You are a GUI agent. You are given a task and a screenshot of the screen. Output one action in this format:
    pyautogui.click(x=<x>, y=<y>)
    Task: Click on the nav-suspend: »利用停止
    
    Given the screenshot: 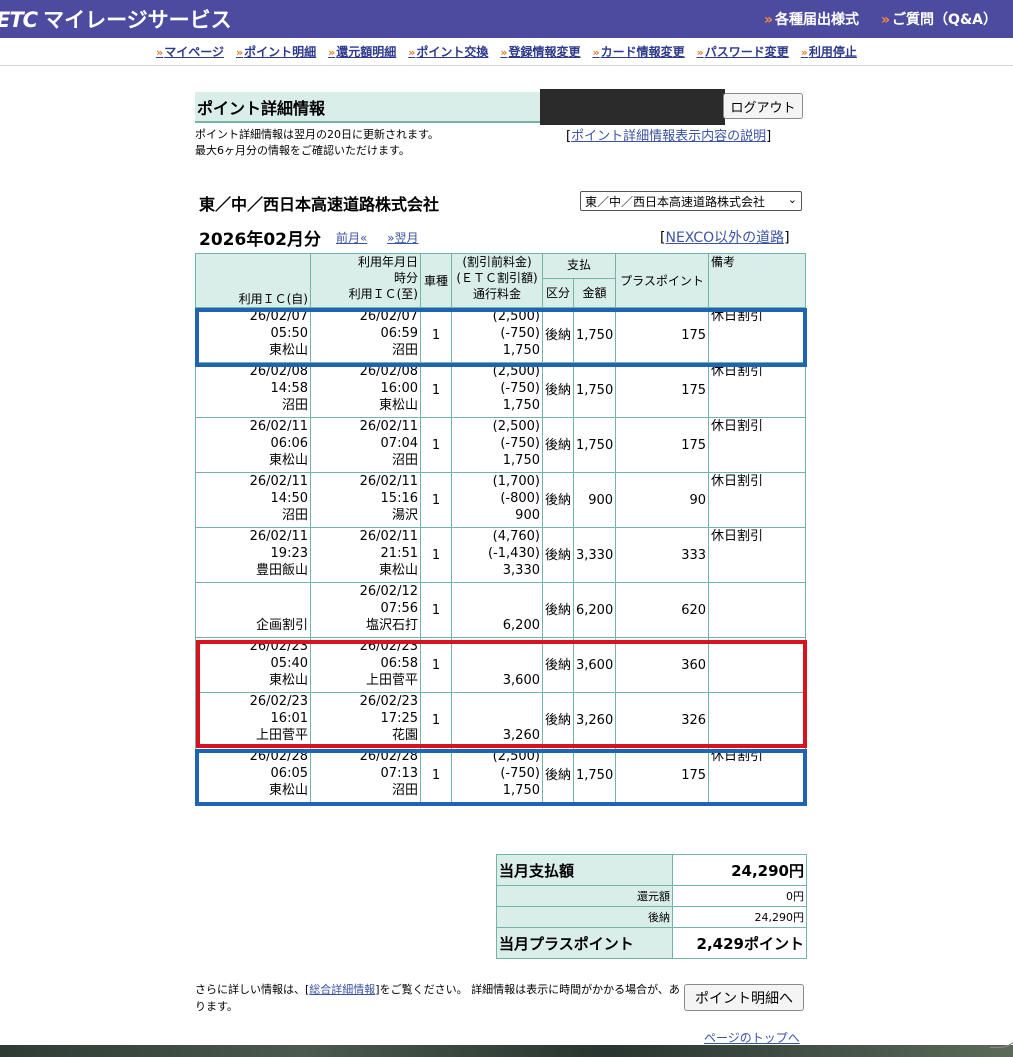 What is the action you would take?
    pyautogui.click(x=829, y=51)
    